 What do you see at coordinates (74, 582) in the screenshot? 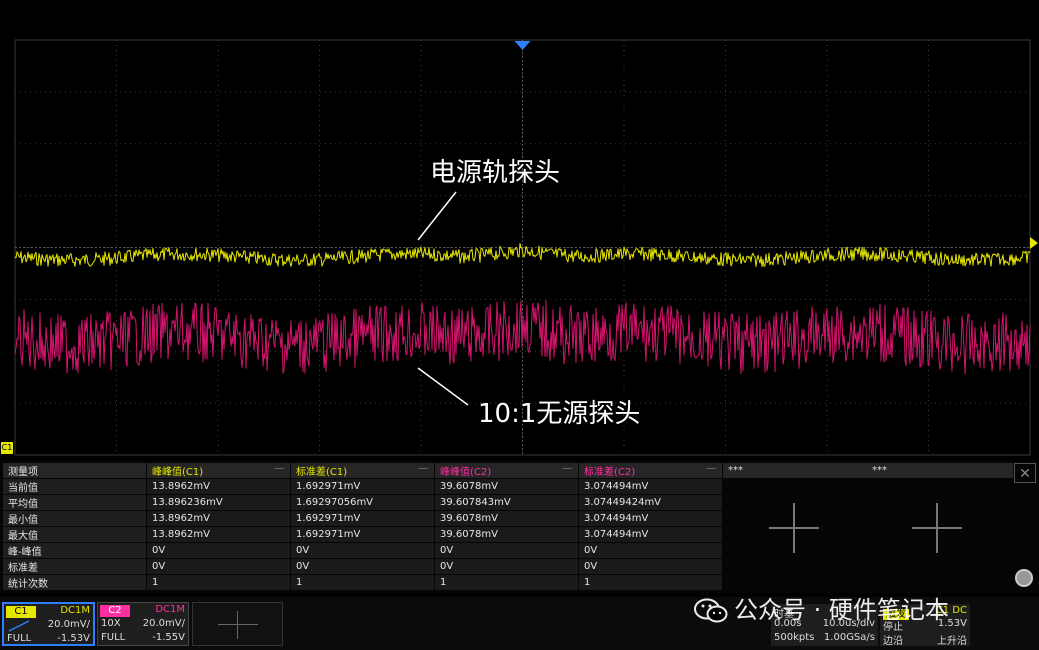
I see `row-label: 统计次数` at bounding box center [74, 582].